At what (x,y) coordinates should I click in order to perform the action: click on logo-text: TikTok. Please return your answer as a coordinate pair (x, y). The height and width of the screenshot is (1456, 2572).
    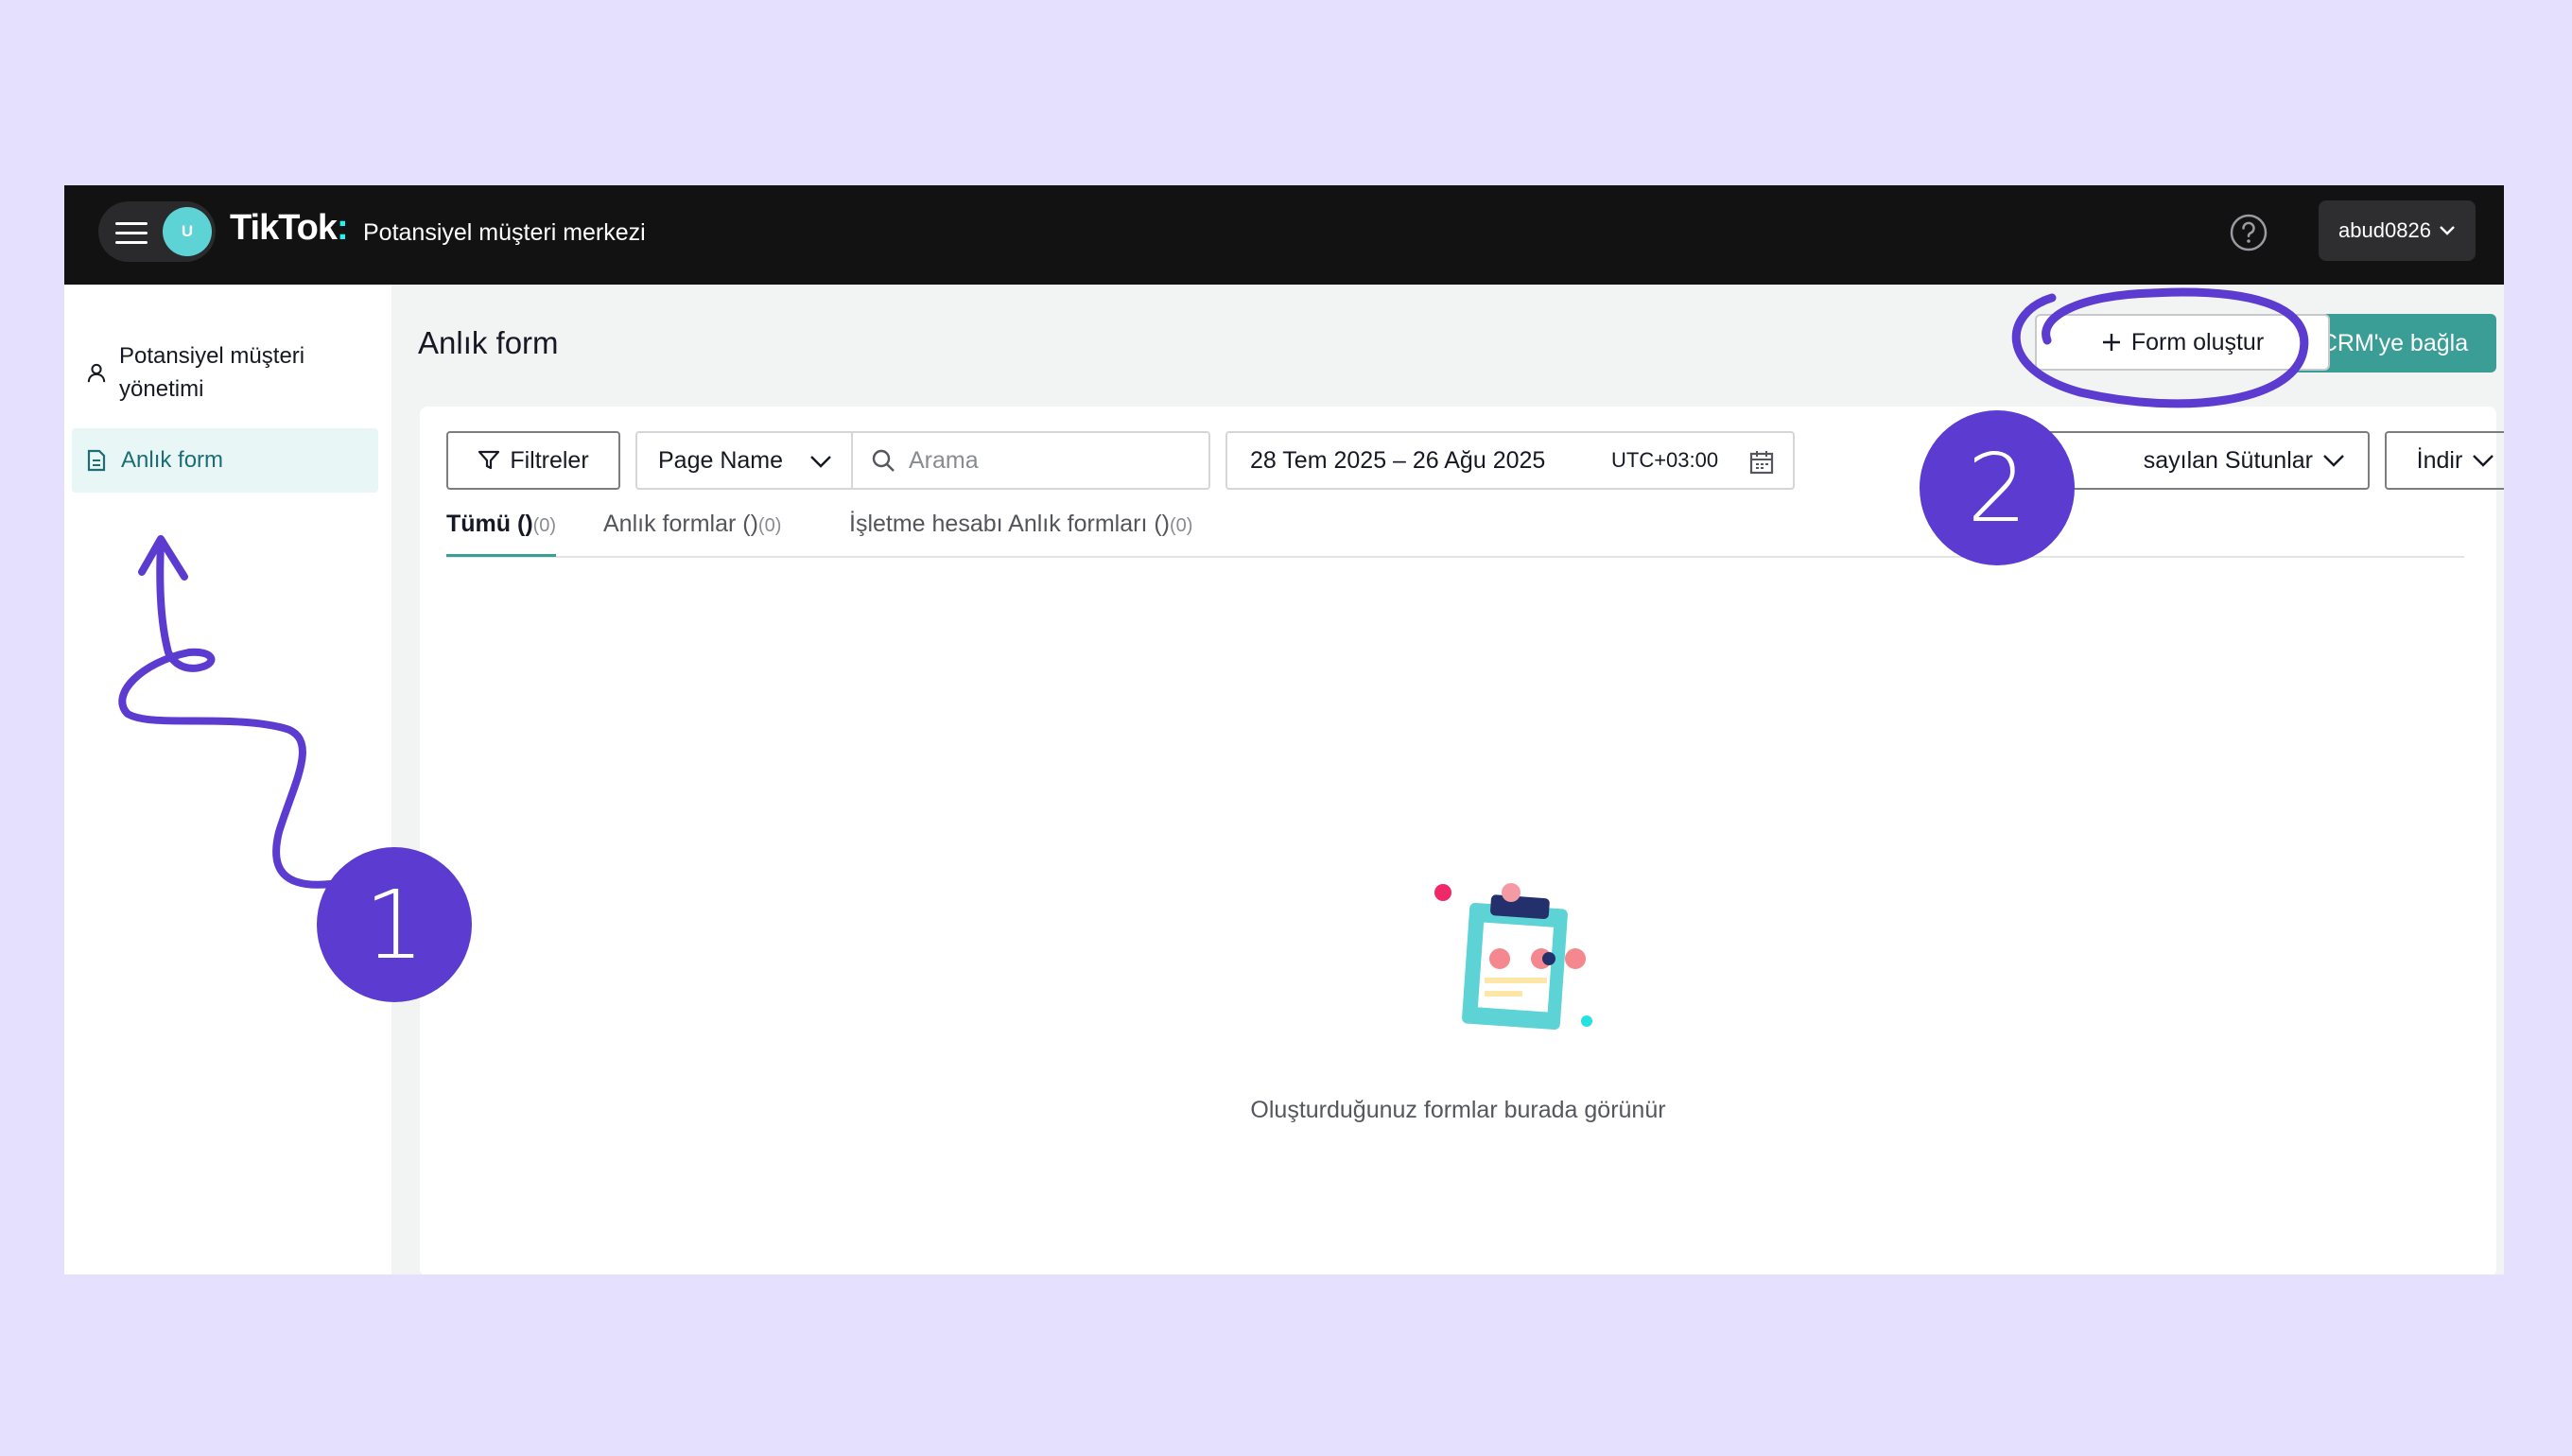
    Looking at the image, I should click on (284, 228).